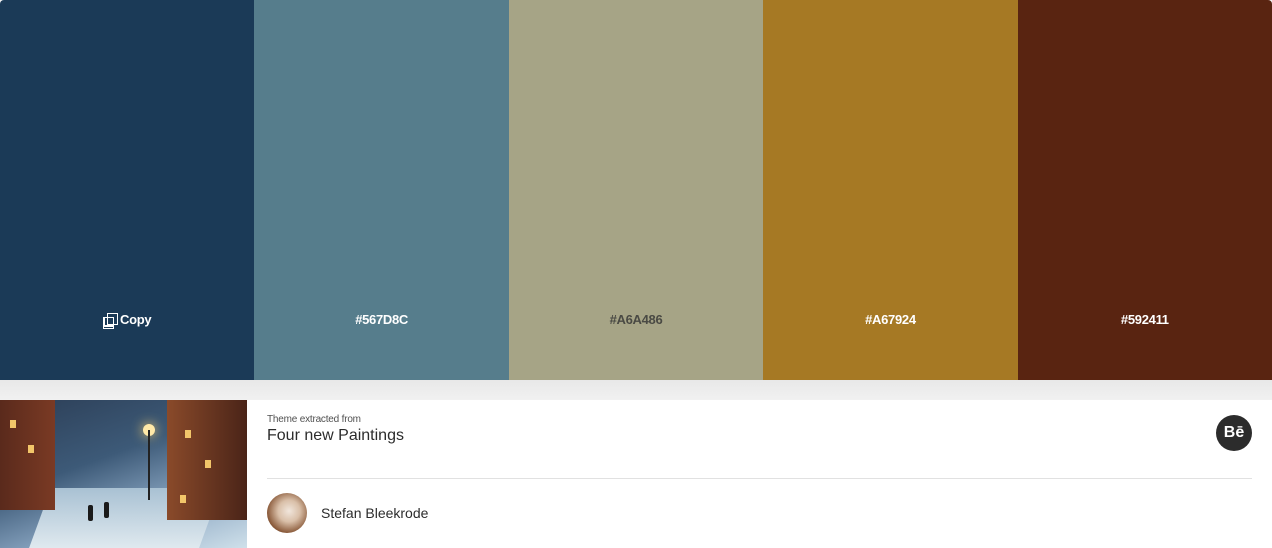  What do you see at coordinates (890, 190) in the screenshot?
I see `swatch-4: #A67924` at bounding box center [890, 190].